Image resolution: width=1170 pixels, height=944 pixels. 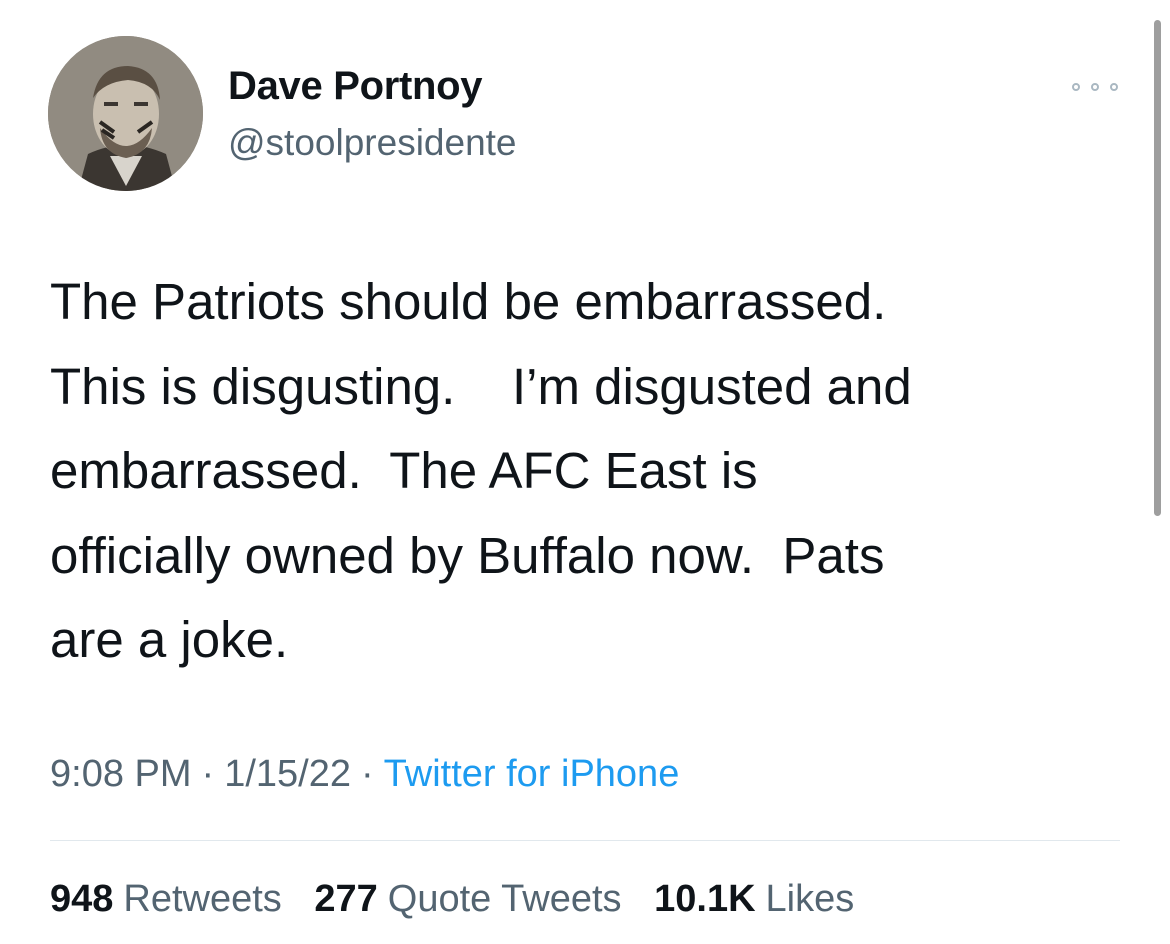 I want to click on author-handle: @stoolpresidente, so click(x=372, y=143).